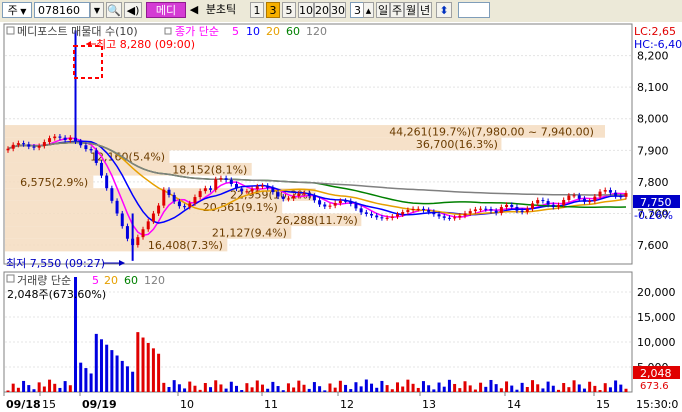 The image size is (682, 412). I want to click on period-week-button: 주, so click(397, 10).